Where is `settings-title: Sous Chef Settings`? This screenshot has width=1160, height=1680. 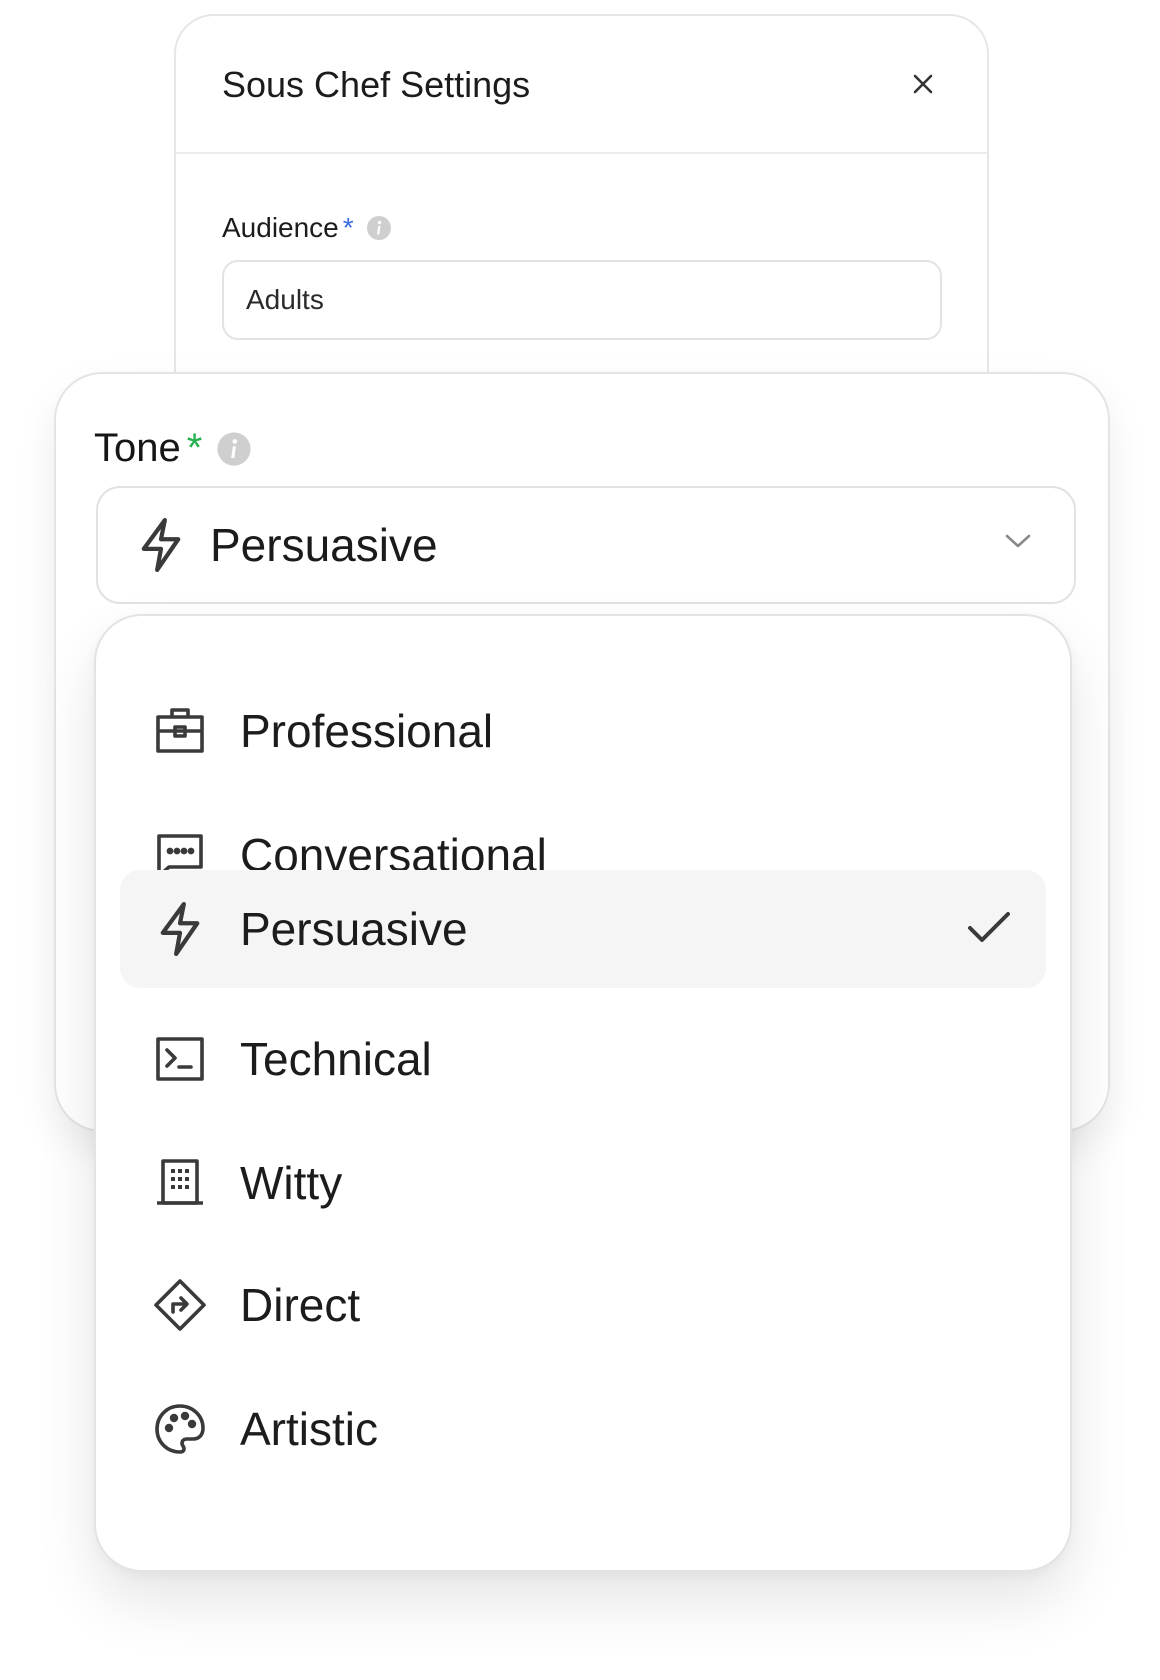
settings-title: Sous Chef Settings is located at coordinates (376, 84).